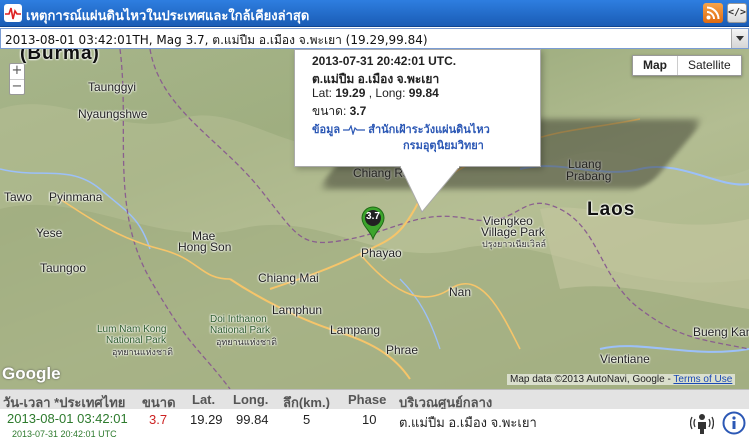  What do you see at coordinates (206, 419) in the screenshot?
I see `cell-lat: 19.29` at bounding box center [206, 419].